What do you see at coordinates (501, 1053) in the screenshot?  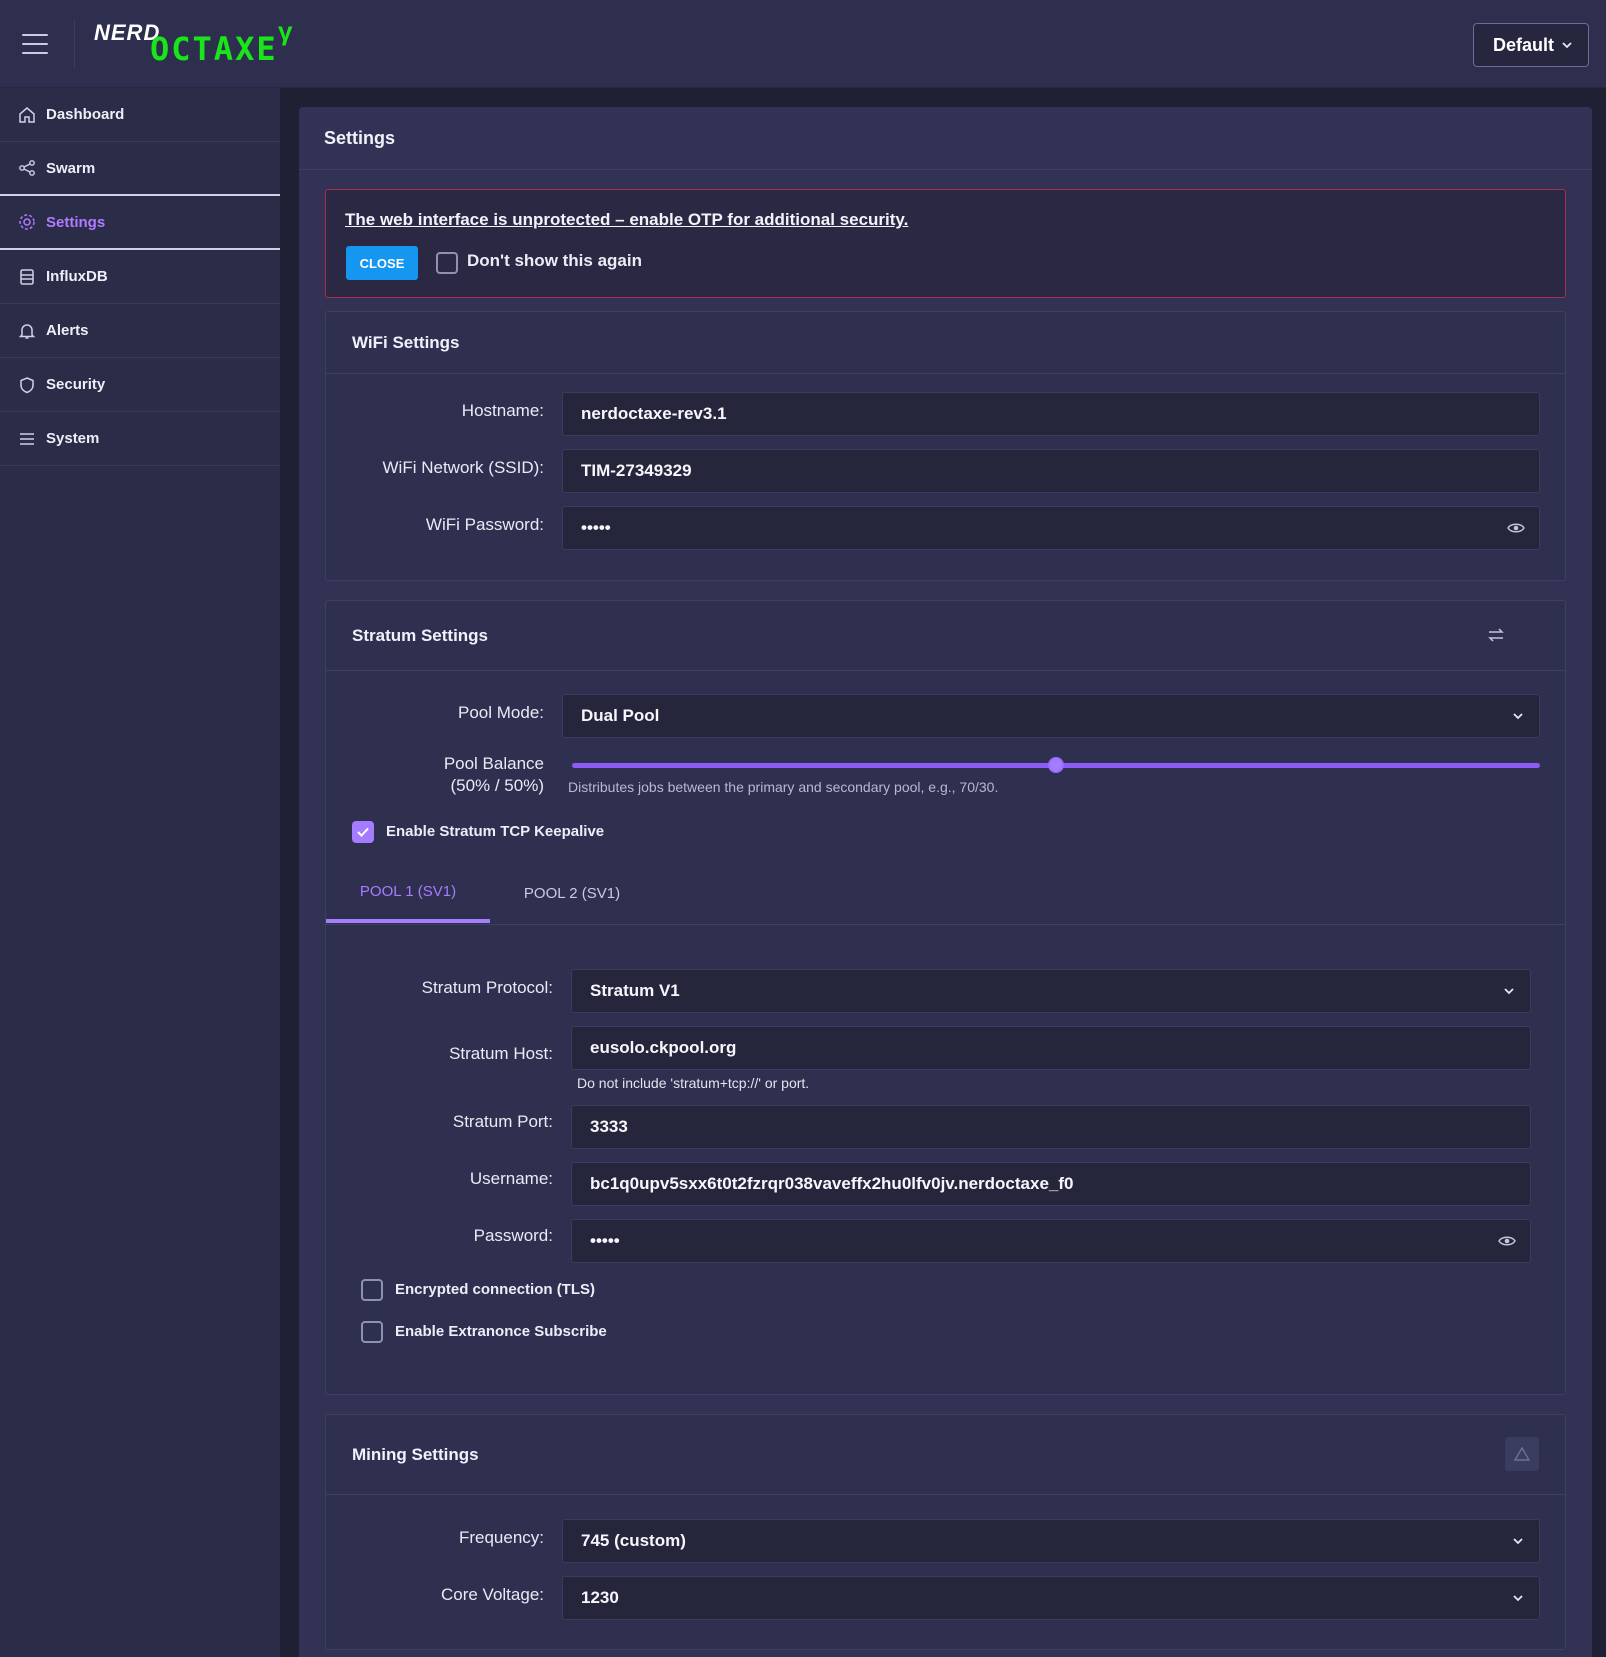 I see `host-label: Stratum Host:` at bounding box center [501, 1053].